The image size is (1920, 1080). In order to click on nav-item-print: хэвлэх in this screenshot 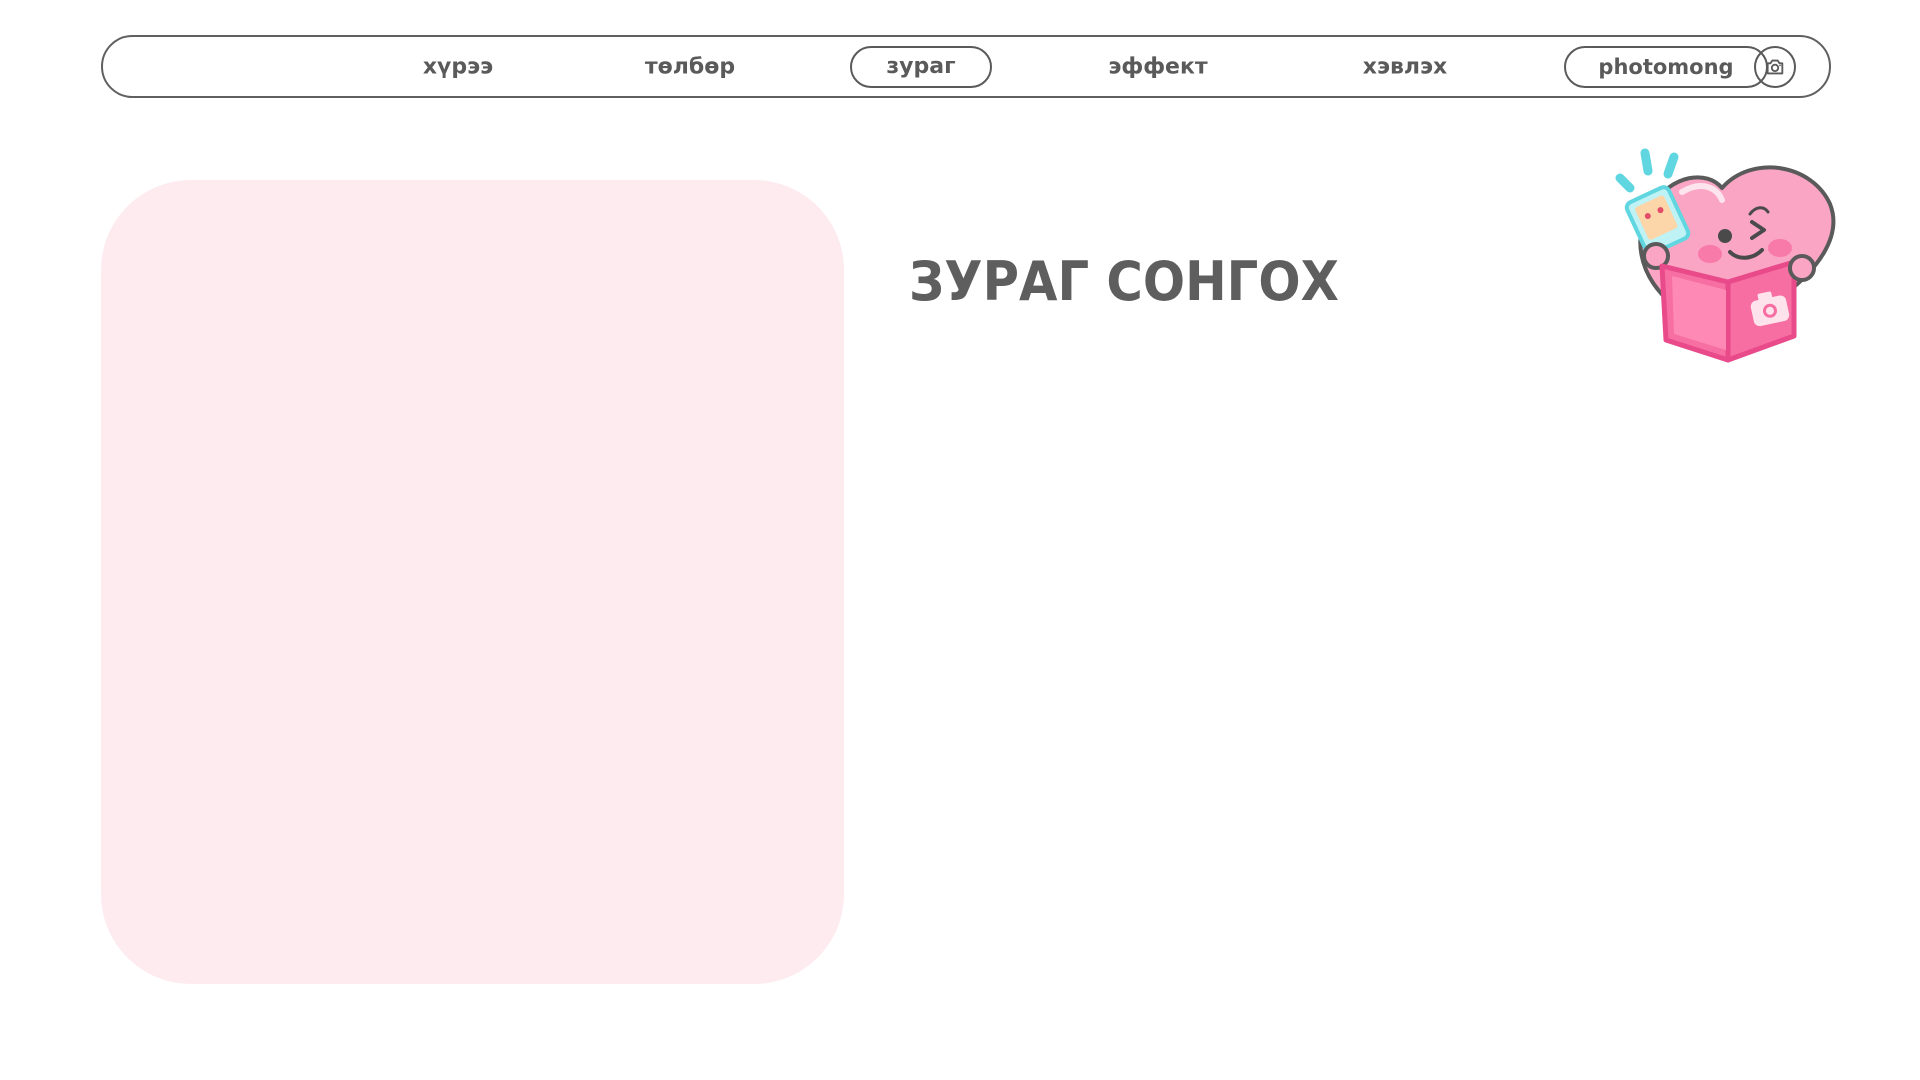, I will do `click(1405, 66)`.